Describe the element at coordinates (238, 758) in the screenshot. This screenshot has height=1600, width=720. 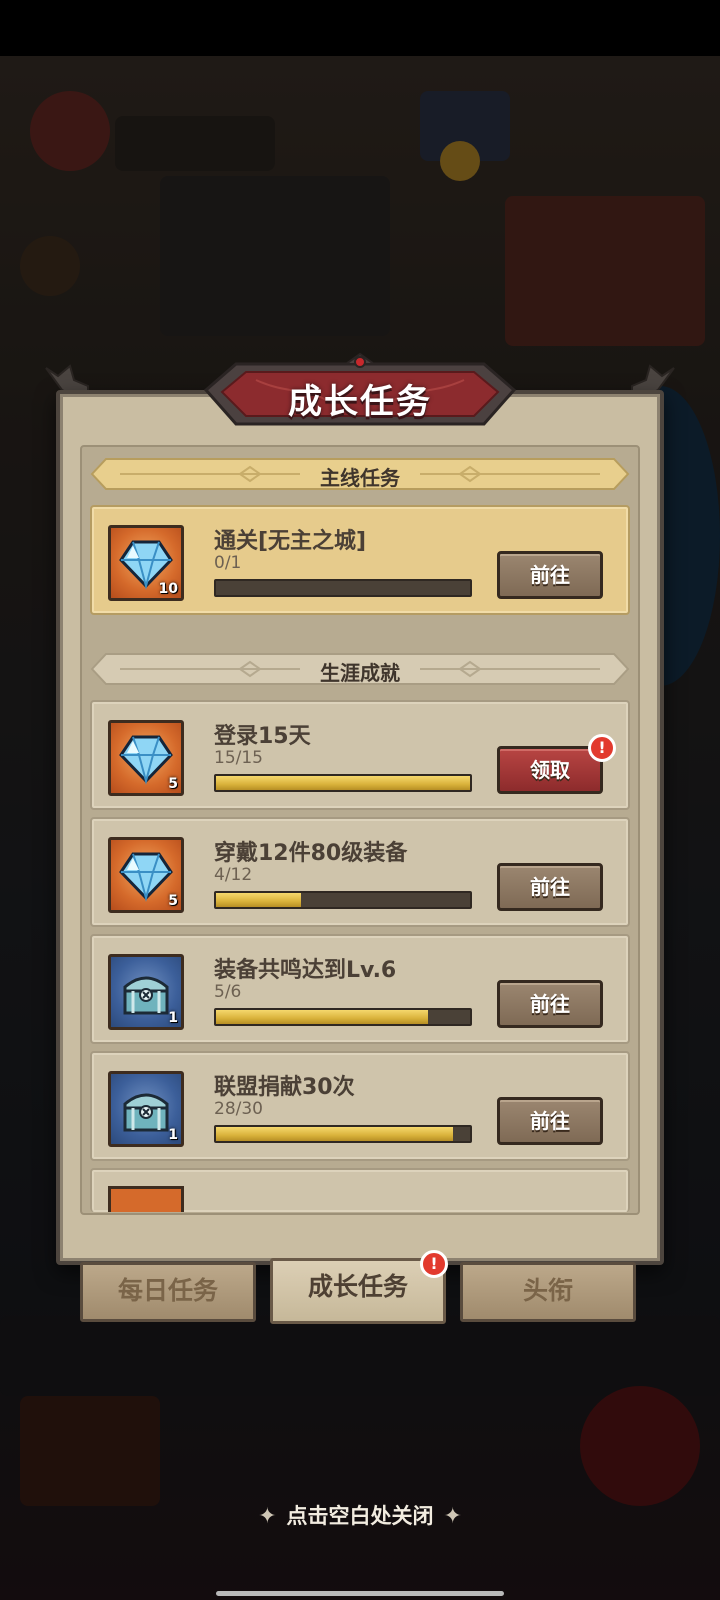
I see `task-progress-text: 15/15` at that location.